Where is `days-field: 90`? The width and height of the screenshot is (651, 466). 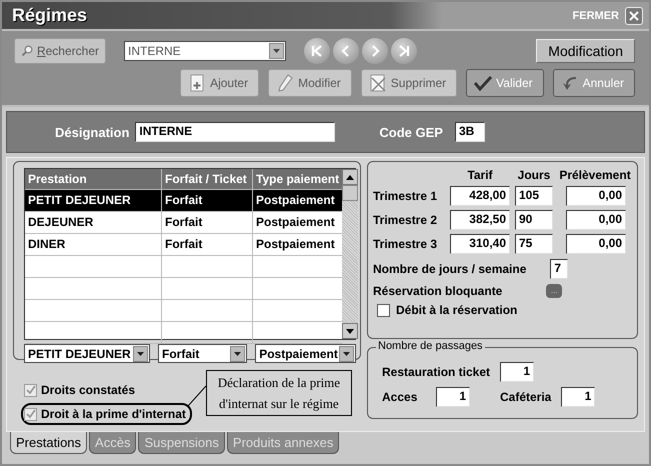
days-field: 90 is located at coordinates (534, 220).